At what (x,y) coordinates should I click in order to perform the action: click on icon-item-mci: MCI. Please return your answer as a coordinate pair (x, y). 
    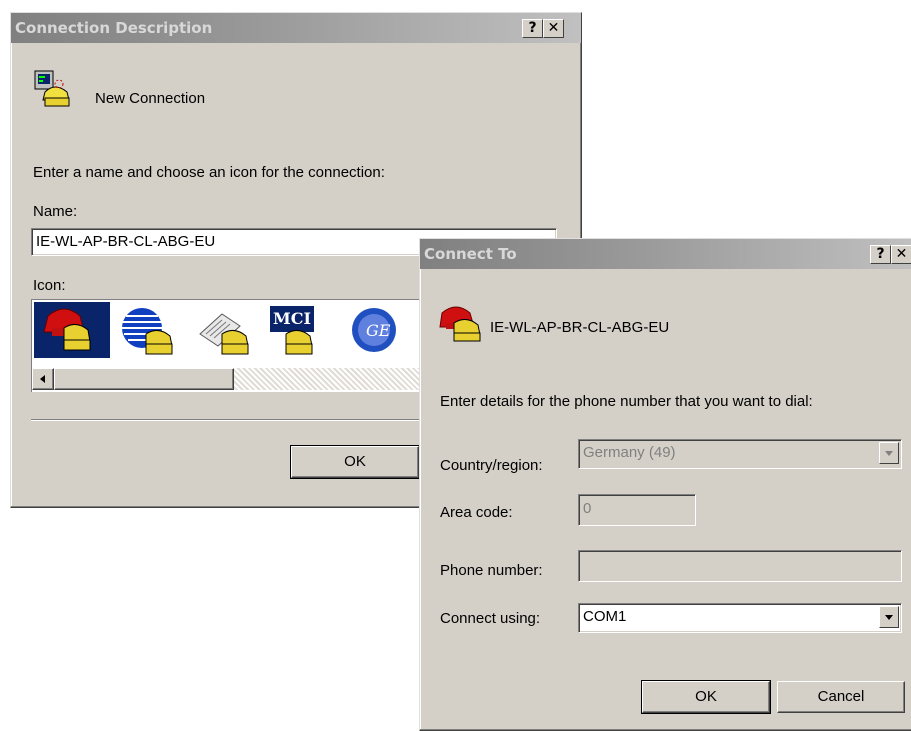
    Looking at the image, I should click on (303, 331).